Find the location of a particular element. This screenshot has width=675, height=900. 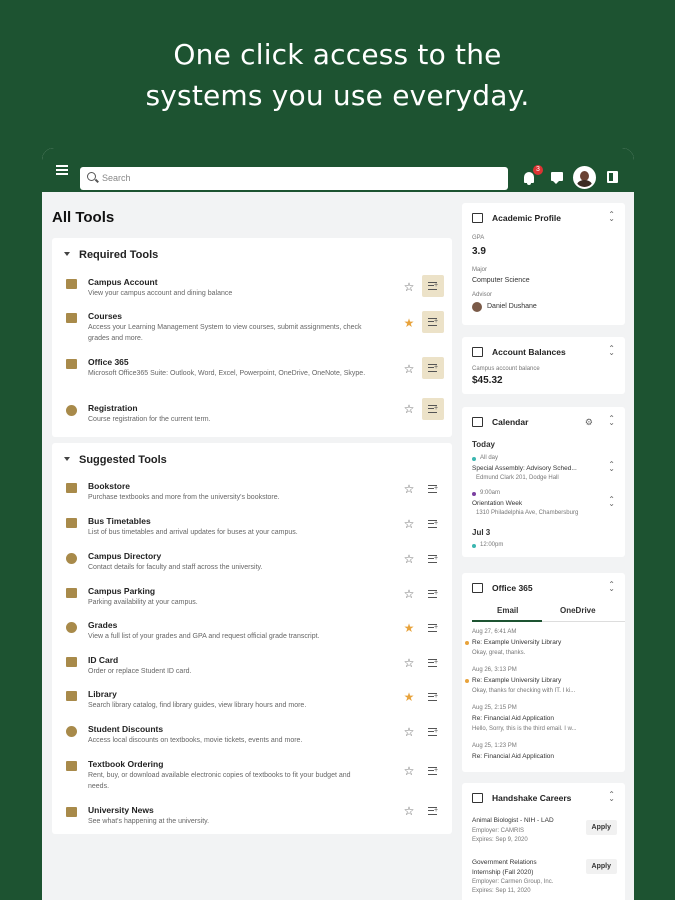

tab-onedrive: OneDrive is located at coordinates (578, 610).